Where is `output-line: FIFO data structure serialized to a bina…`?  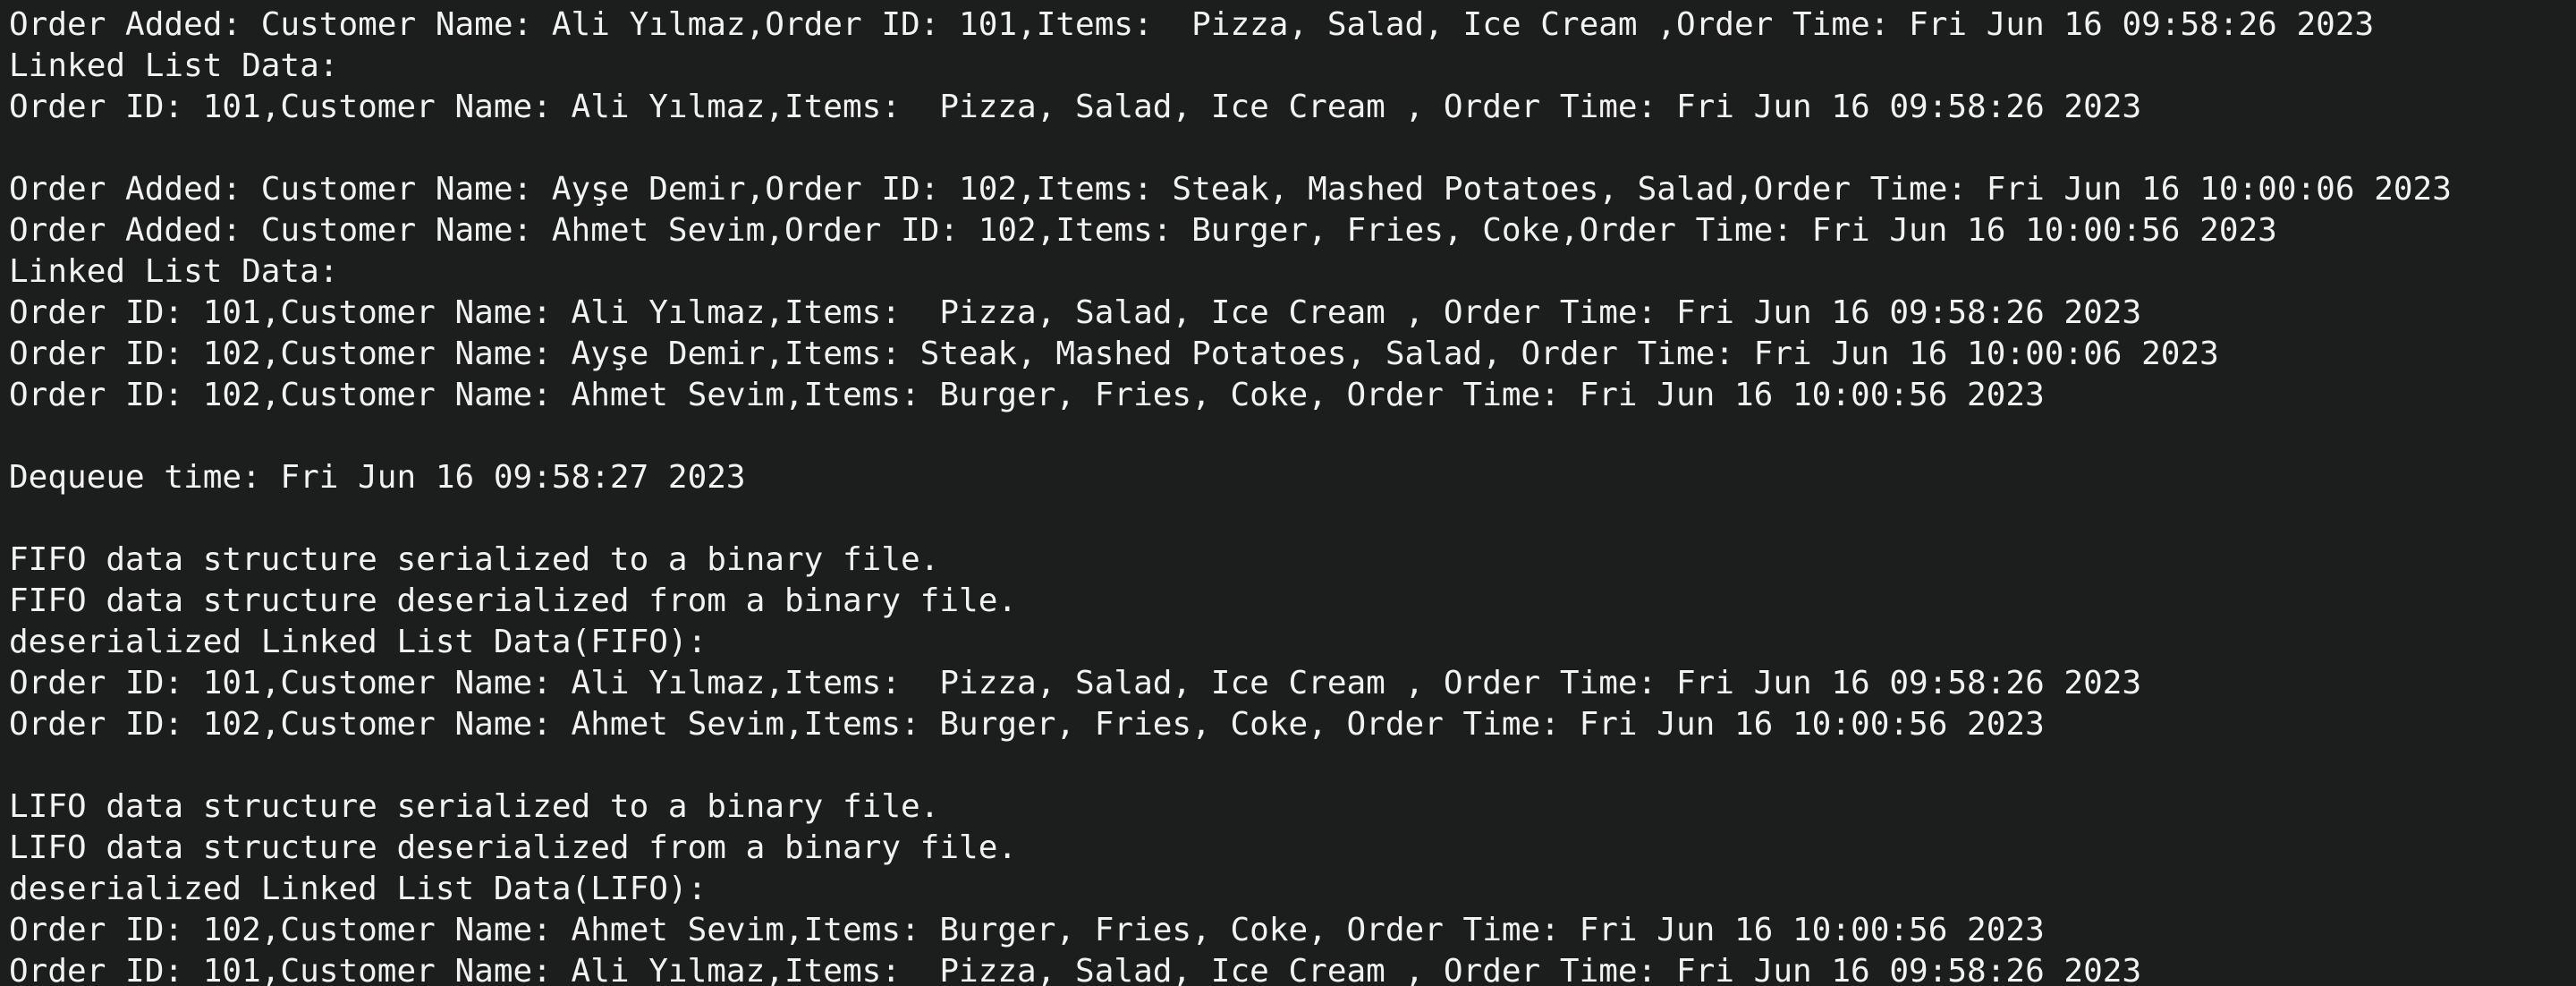 output-line: FIFO data structure serialized to a bina… is located at coordinates (474, 559).